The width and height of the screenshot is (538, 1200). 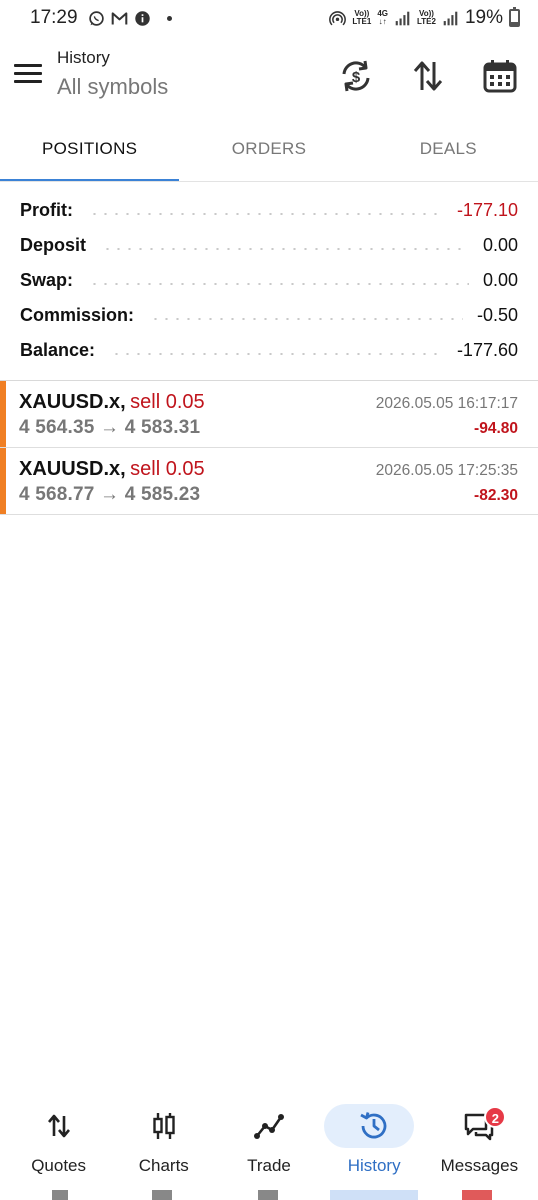 What do you see at coordinates (496, 495) in the screenshot?
I see `position-profit: -82.30` at bounding box center [496, 495].